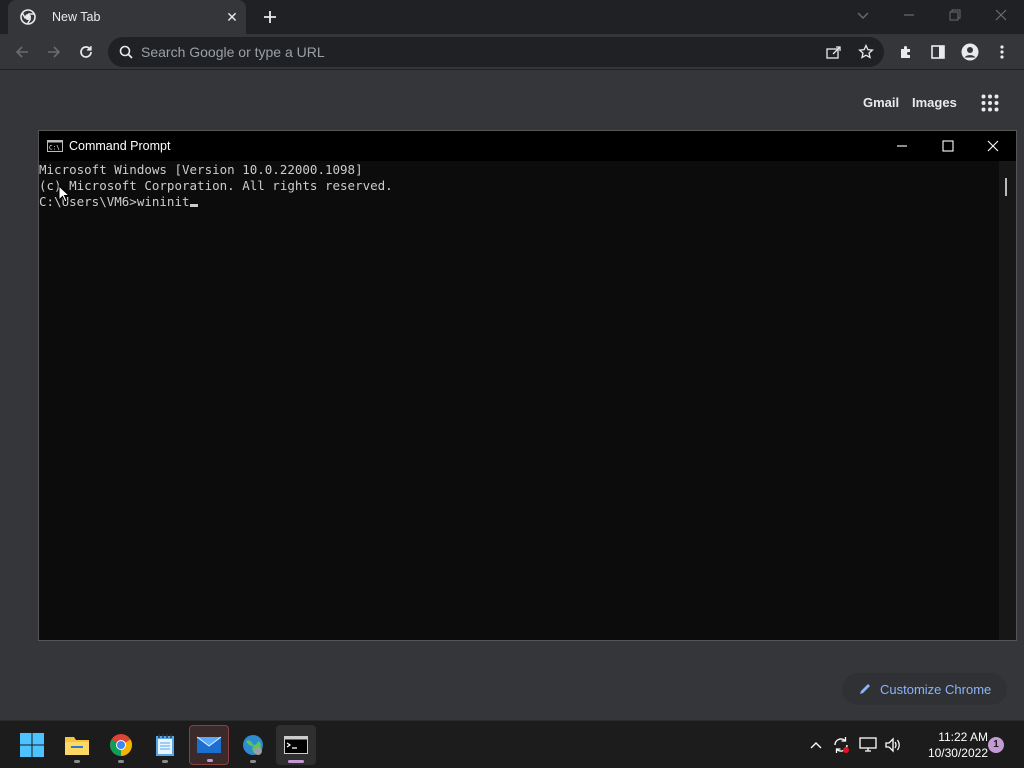 This screenshot has width=1024, height=768. I want to click on forward-button, so click(54, 52).